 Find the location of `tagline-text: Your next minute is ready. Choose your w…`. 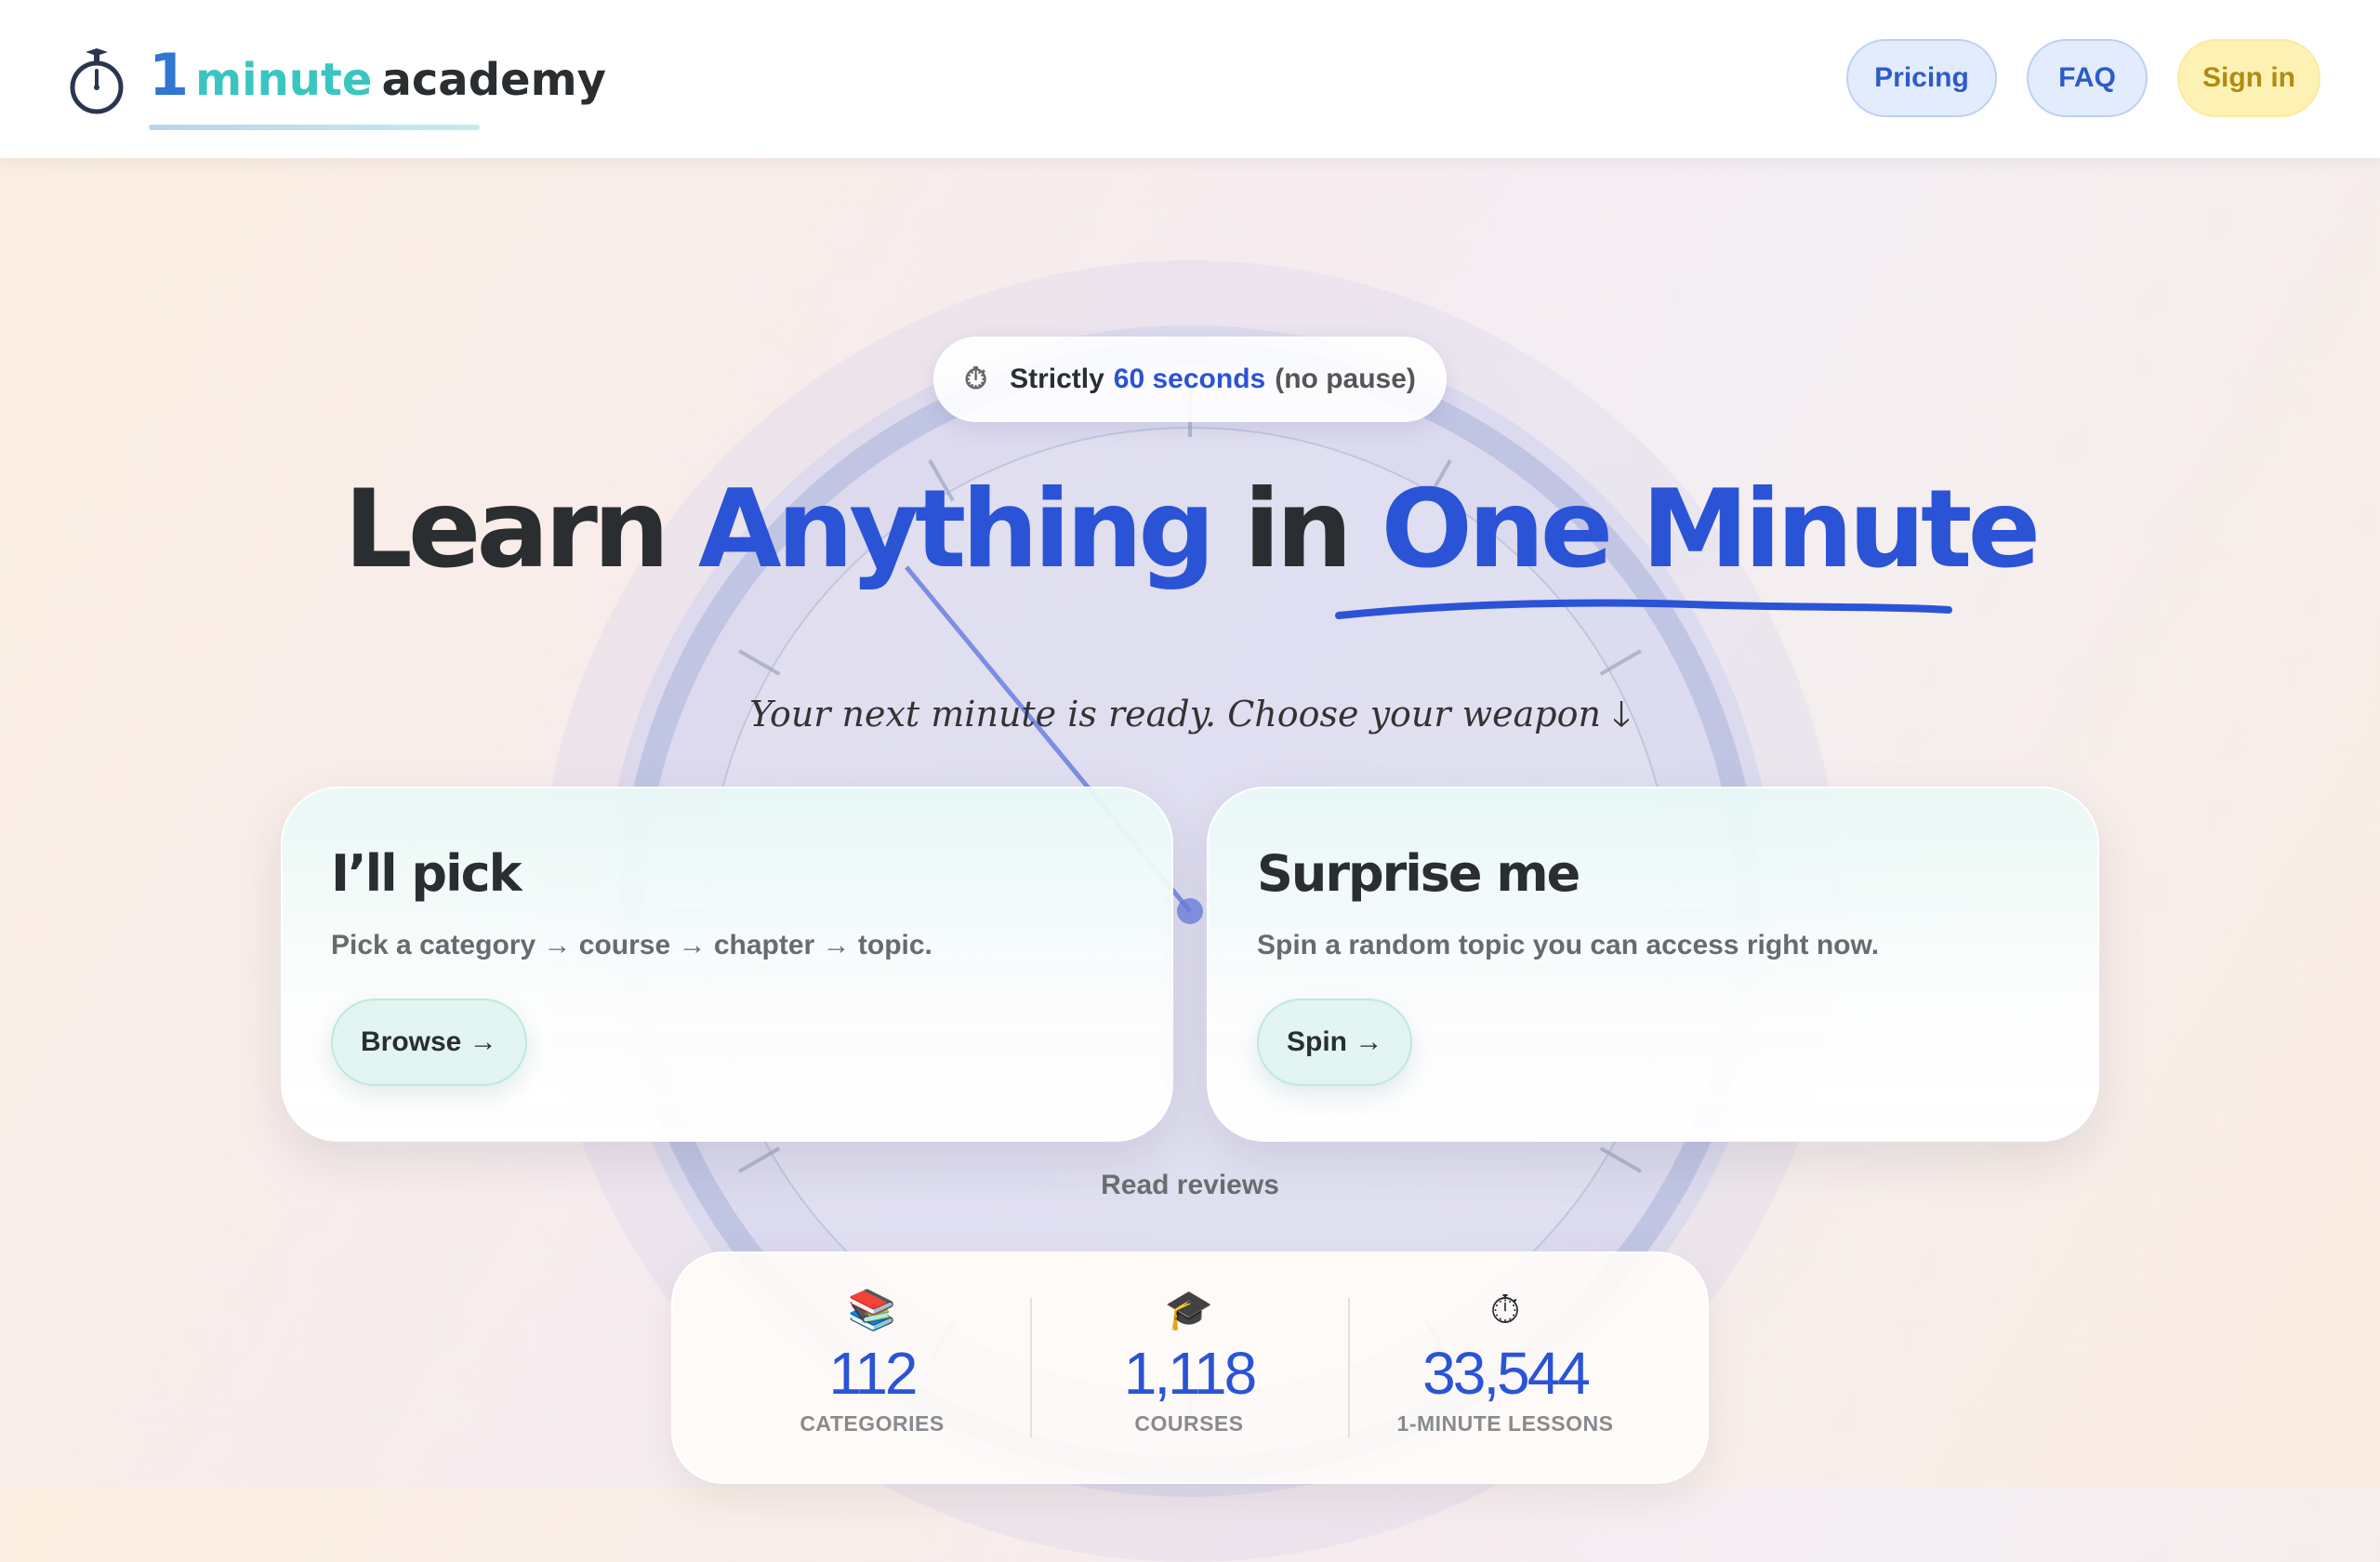

tagline-text: Your next minute is ready. Choose your w… is located at coordinates (1175, 714).